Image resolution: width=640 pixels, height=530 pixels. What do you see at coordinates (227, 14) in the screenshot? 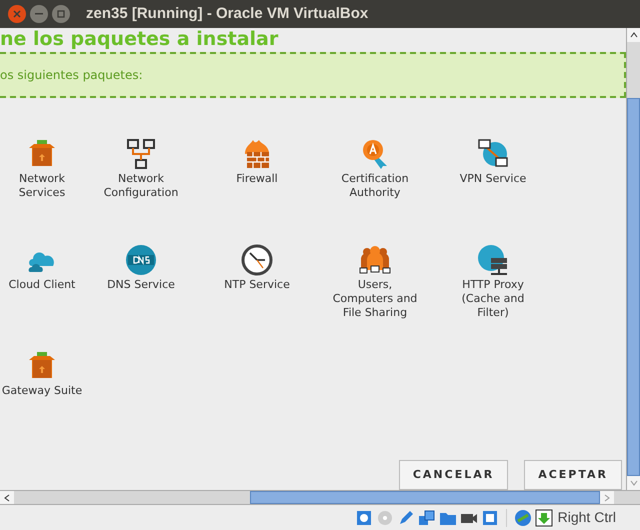
I see `window-title: zen35 [Running] - Oracle VM VirtualBox` at bounding box center [227, 14].